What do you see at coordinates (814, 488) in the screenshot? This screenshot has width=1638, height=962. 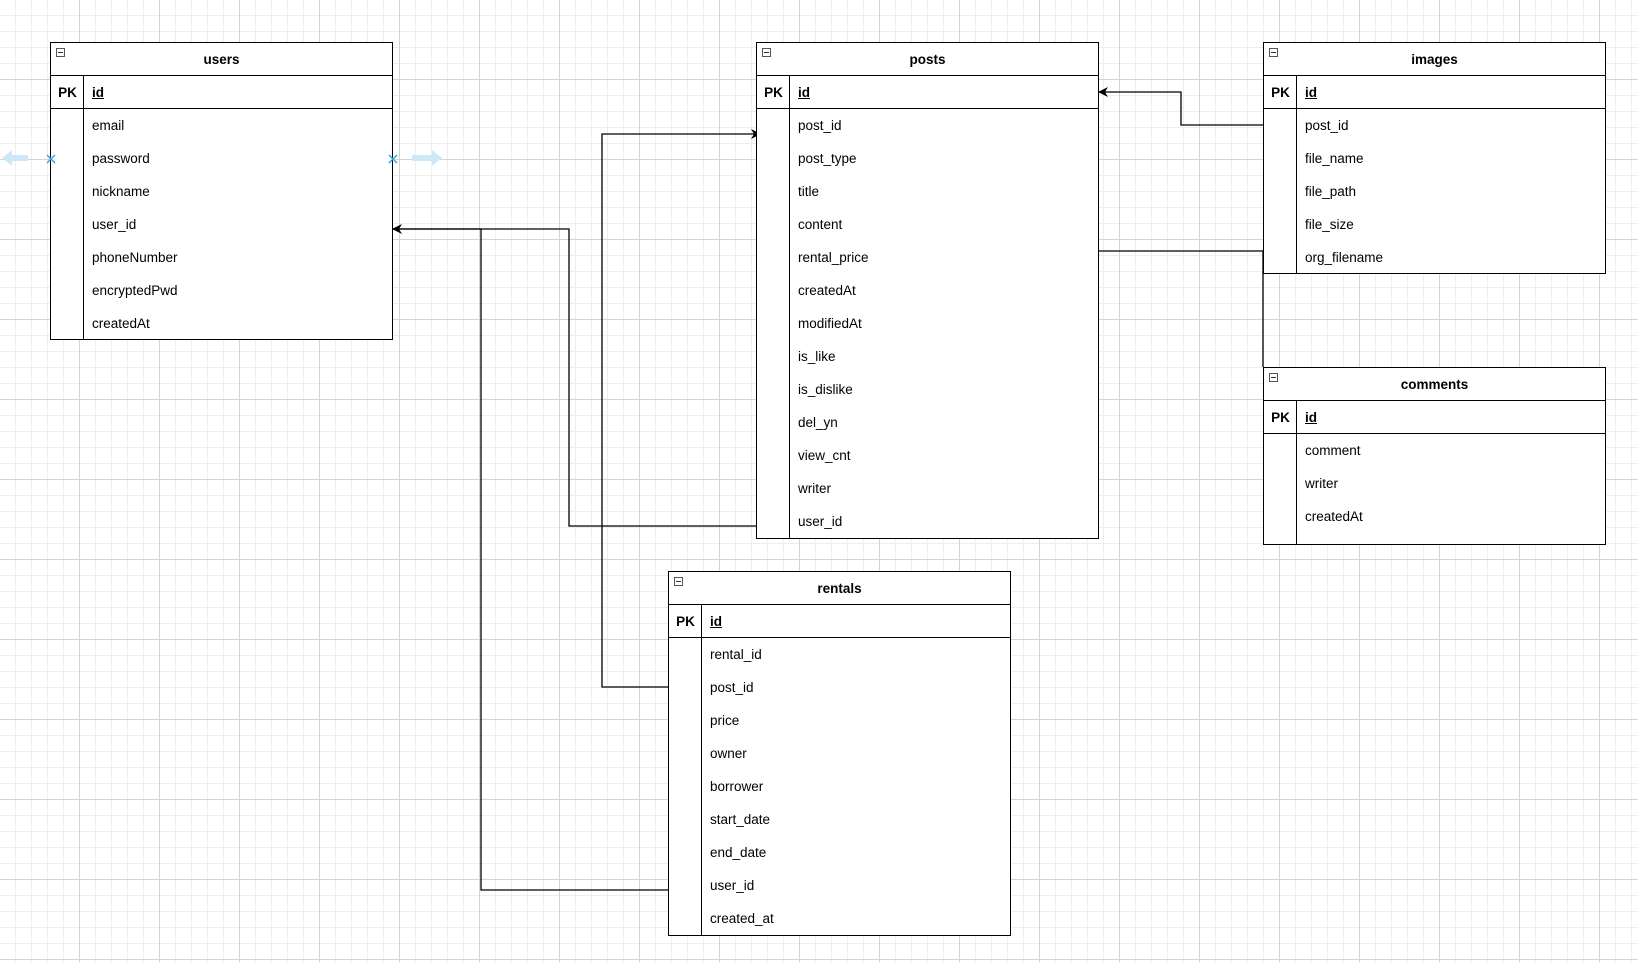 I see `field-label: writer` at bounding box center [814, 488].